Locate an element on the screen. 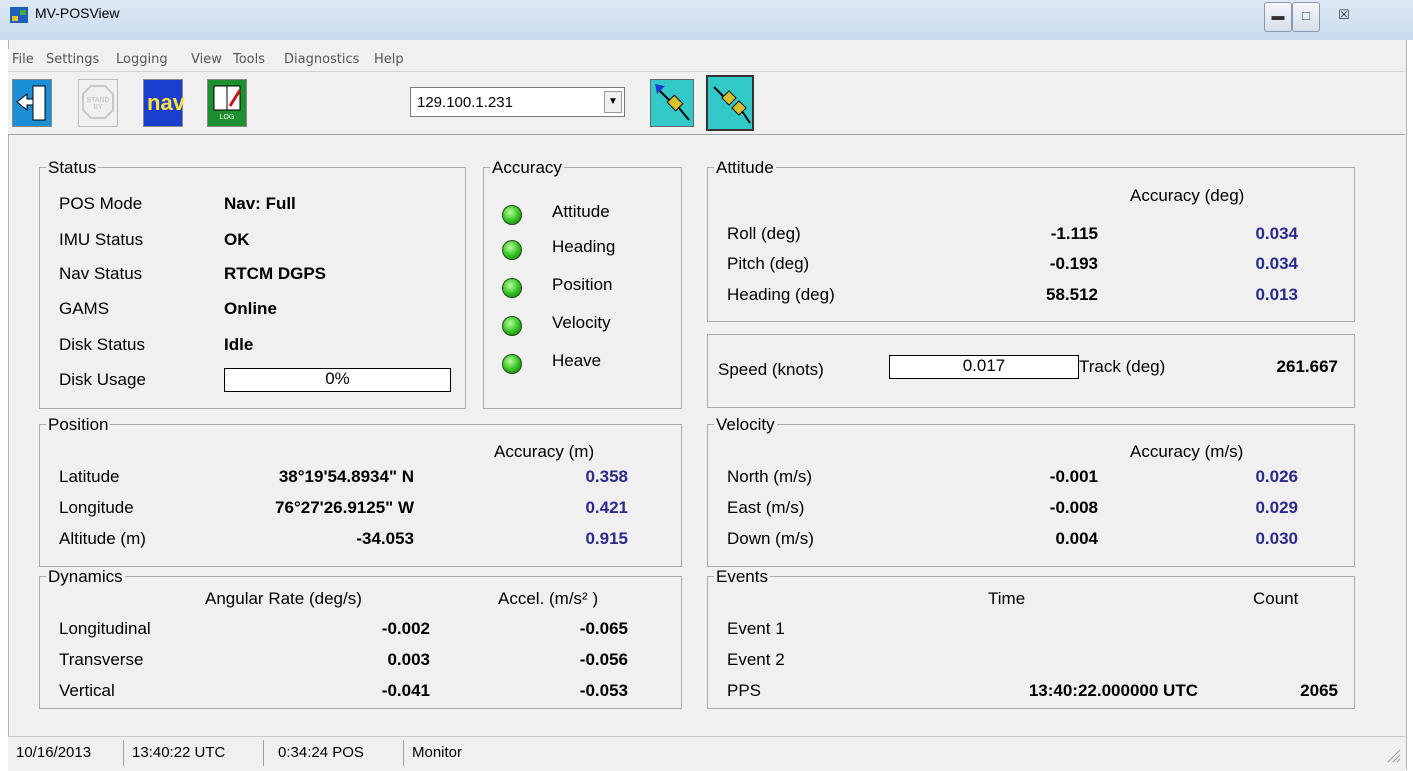 The height and width of the screenshot is (771, 1413). accuracy-item-label: Heave is located at coordinates (577, 360).